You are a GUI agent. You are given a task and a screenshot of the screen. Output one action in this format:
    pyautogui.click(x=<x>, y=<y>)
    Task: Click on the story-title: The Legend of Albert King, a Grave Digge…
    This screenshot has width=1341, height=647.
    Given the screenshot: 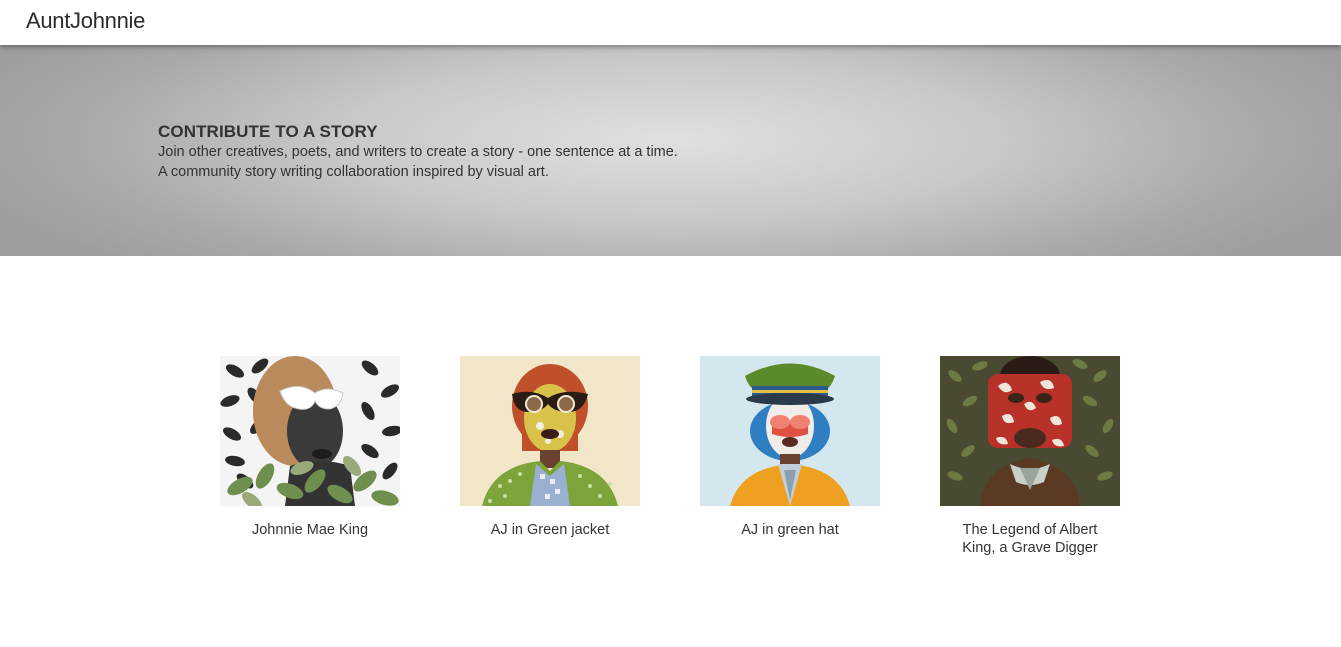 What is the action you would take?
    pyautogui.click(x=1030, y=539)
    